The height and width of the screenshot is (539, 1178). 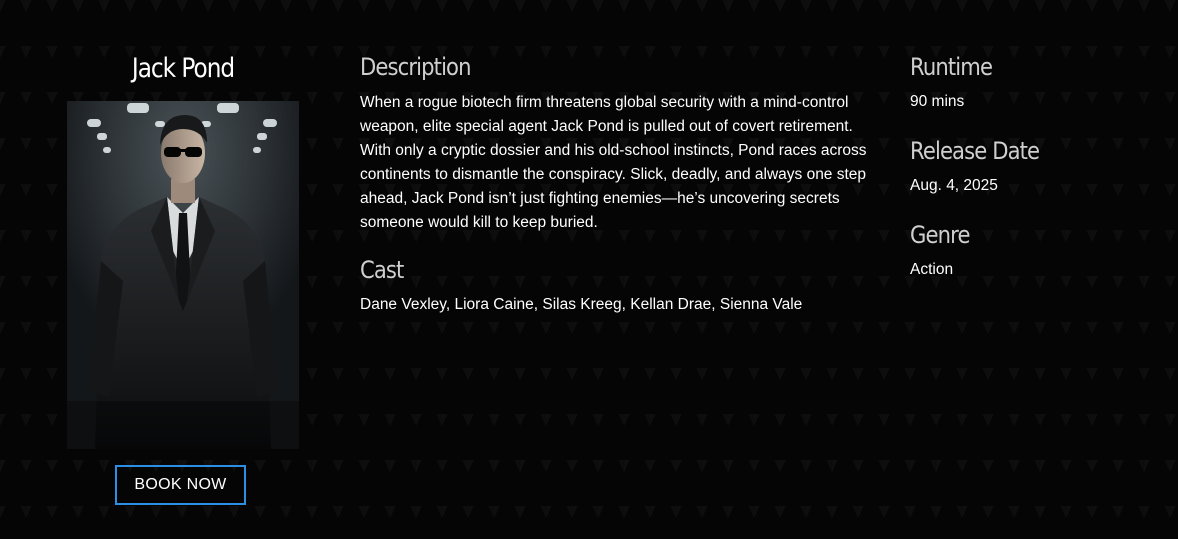 I want to click on runtime-block: Runtime 90 mins, so click(x=1035, y=83).